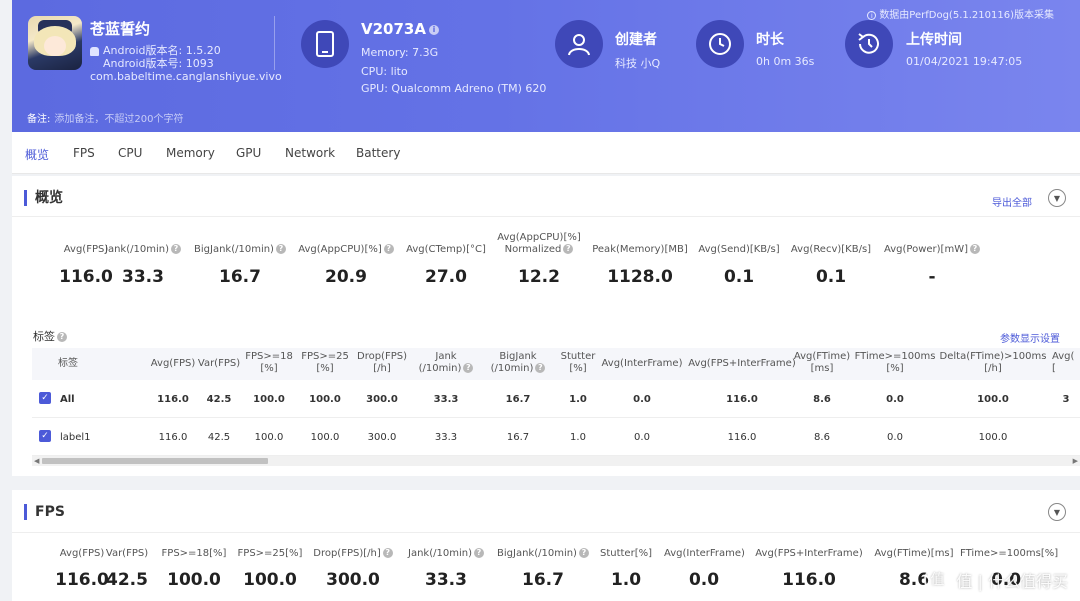 The height and width of the screenshot is (601, 1080). Describe the element at coordinates (1012, 201) in the screenshot. I see `export-all-button: 导出全部` at that location.